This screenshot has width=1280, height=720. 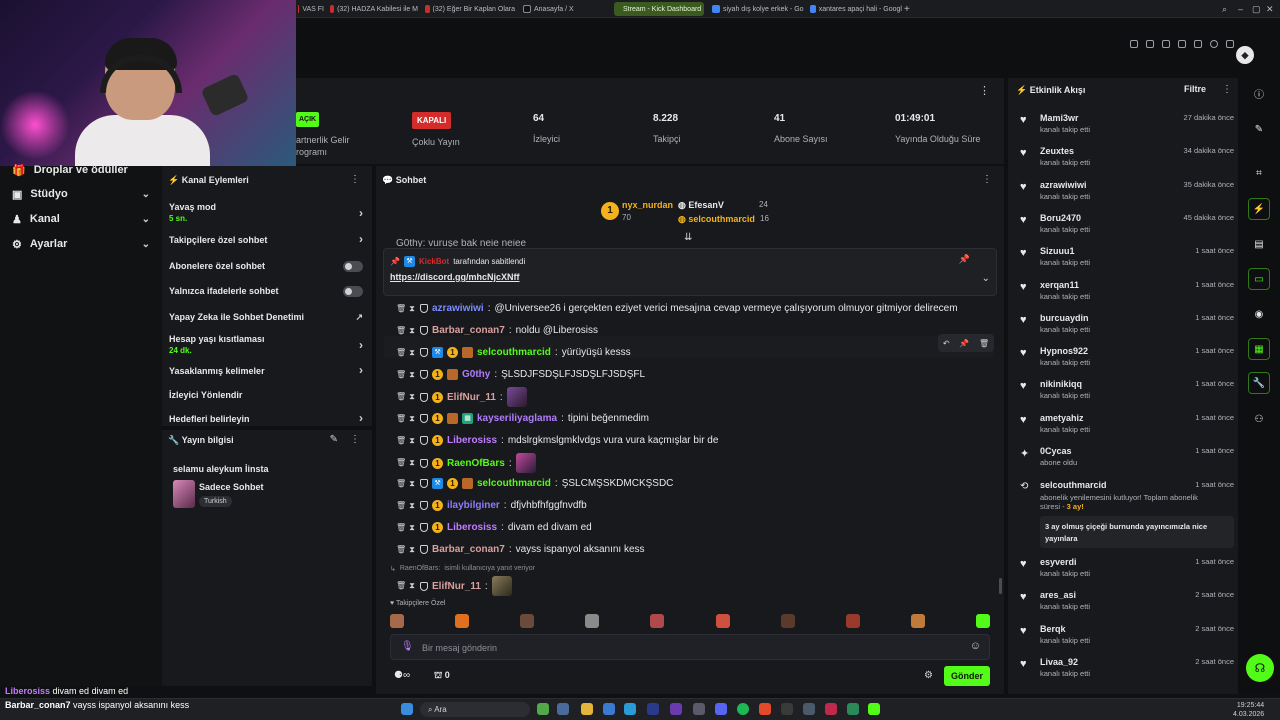 What do you see at coordinates (434, 261) in the screenshot?
I see `pinned-by-user: KickBot` at bounding box center [434, 261].